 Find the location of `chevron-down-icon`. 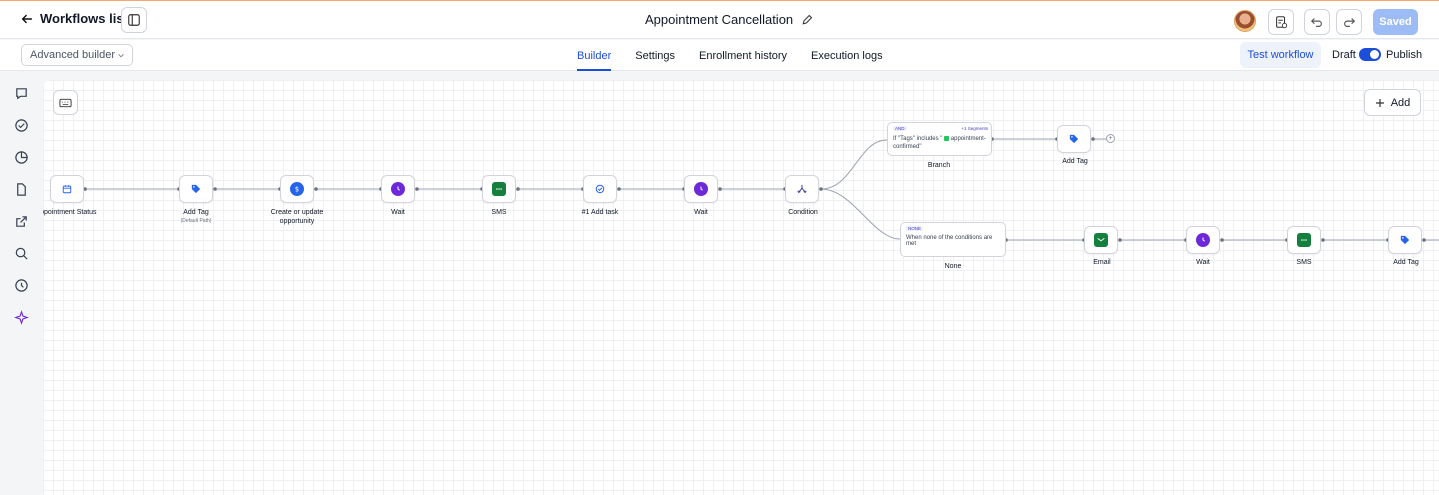

chevron-down-icon is located at coordinates (121, 56).